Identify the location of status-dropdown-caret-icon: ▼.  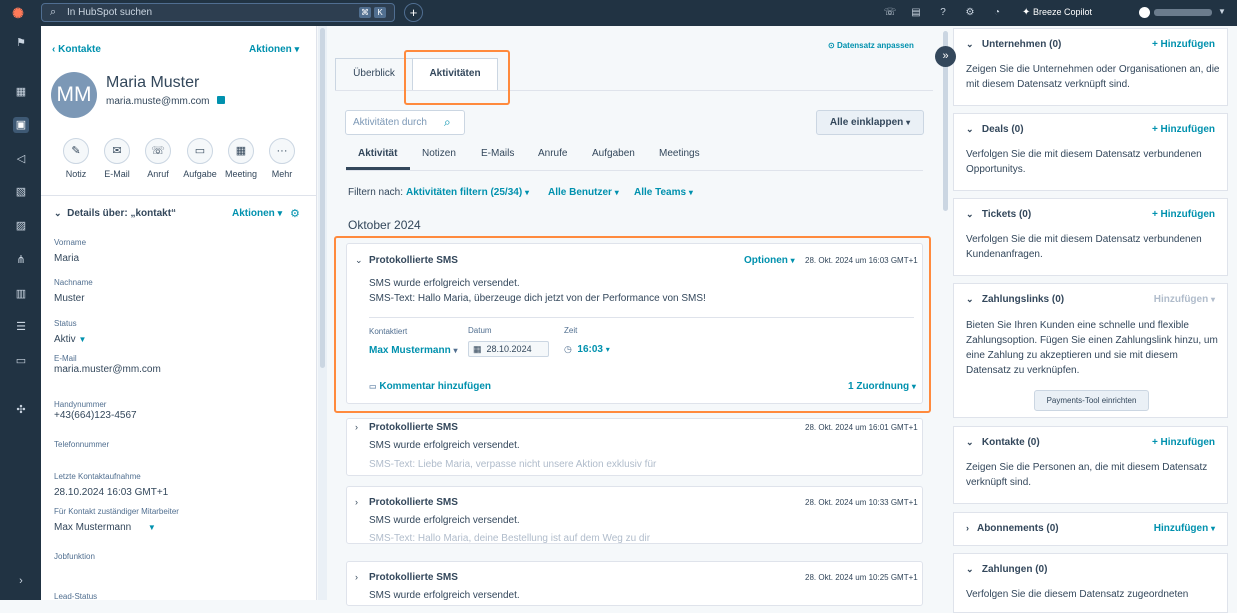
(82, 339).